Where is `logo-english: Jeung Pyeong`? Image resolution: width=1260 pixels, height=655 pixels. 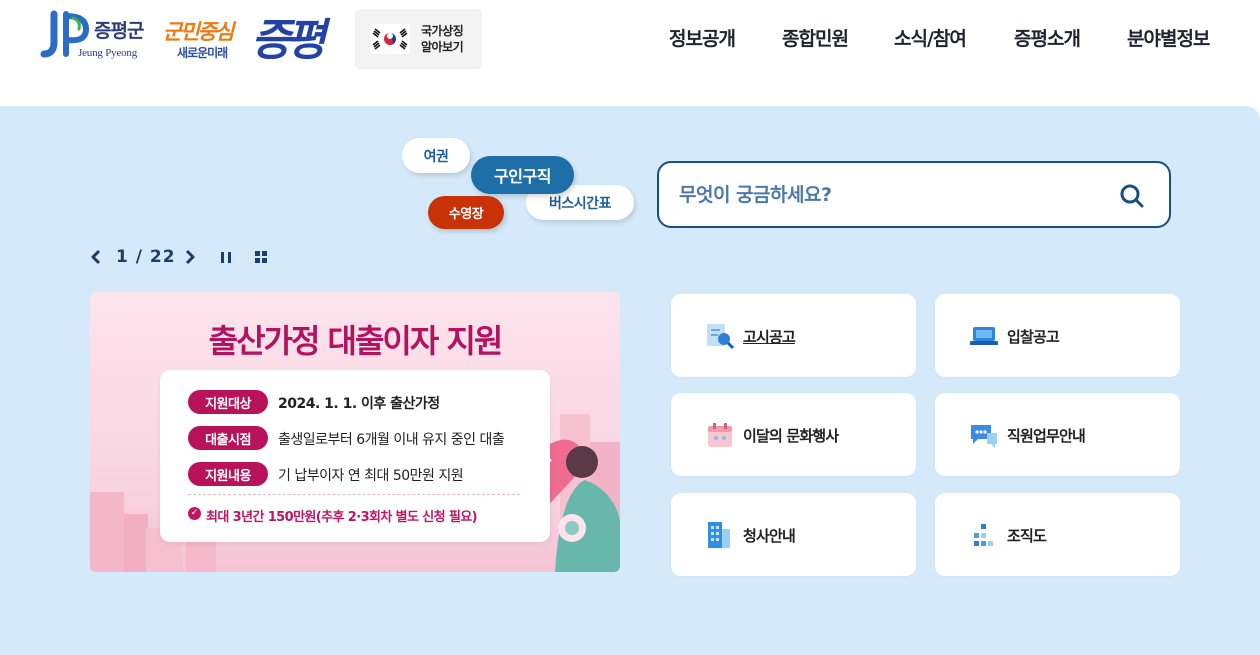 logo-english: Jeung Pyeong is located at coordinates (108, 53).